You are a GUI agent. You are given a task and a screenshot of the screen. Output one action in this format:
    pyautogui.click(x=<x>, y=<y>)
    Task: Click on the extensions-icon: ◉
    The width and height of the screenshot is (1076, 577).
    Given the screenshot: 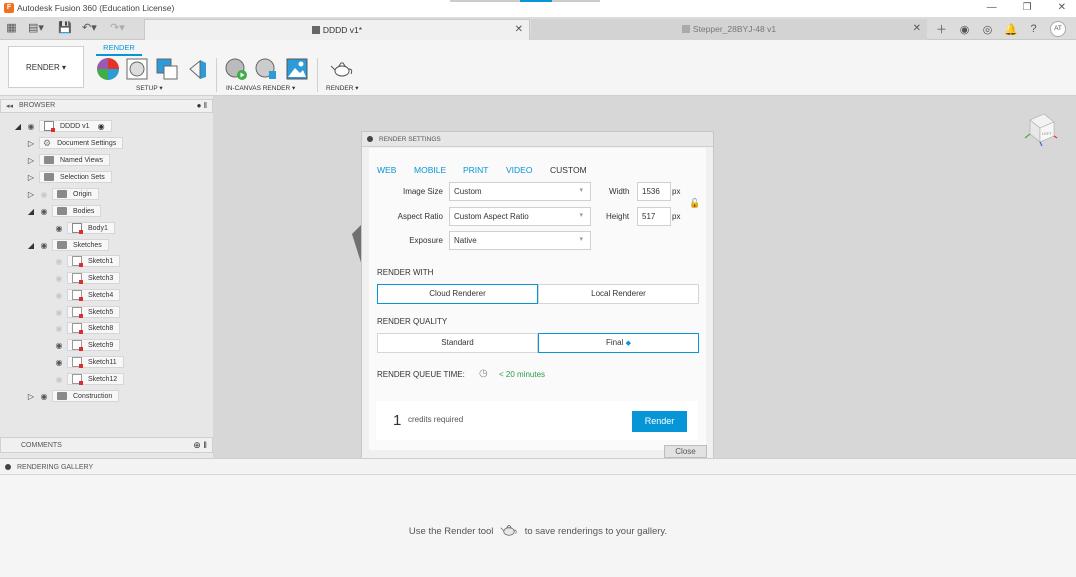 What is the action you would take?
    pyautogui.click(x=964, y=29)
    